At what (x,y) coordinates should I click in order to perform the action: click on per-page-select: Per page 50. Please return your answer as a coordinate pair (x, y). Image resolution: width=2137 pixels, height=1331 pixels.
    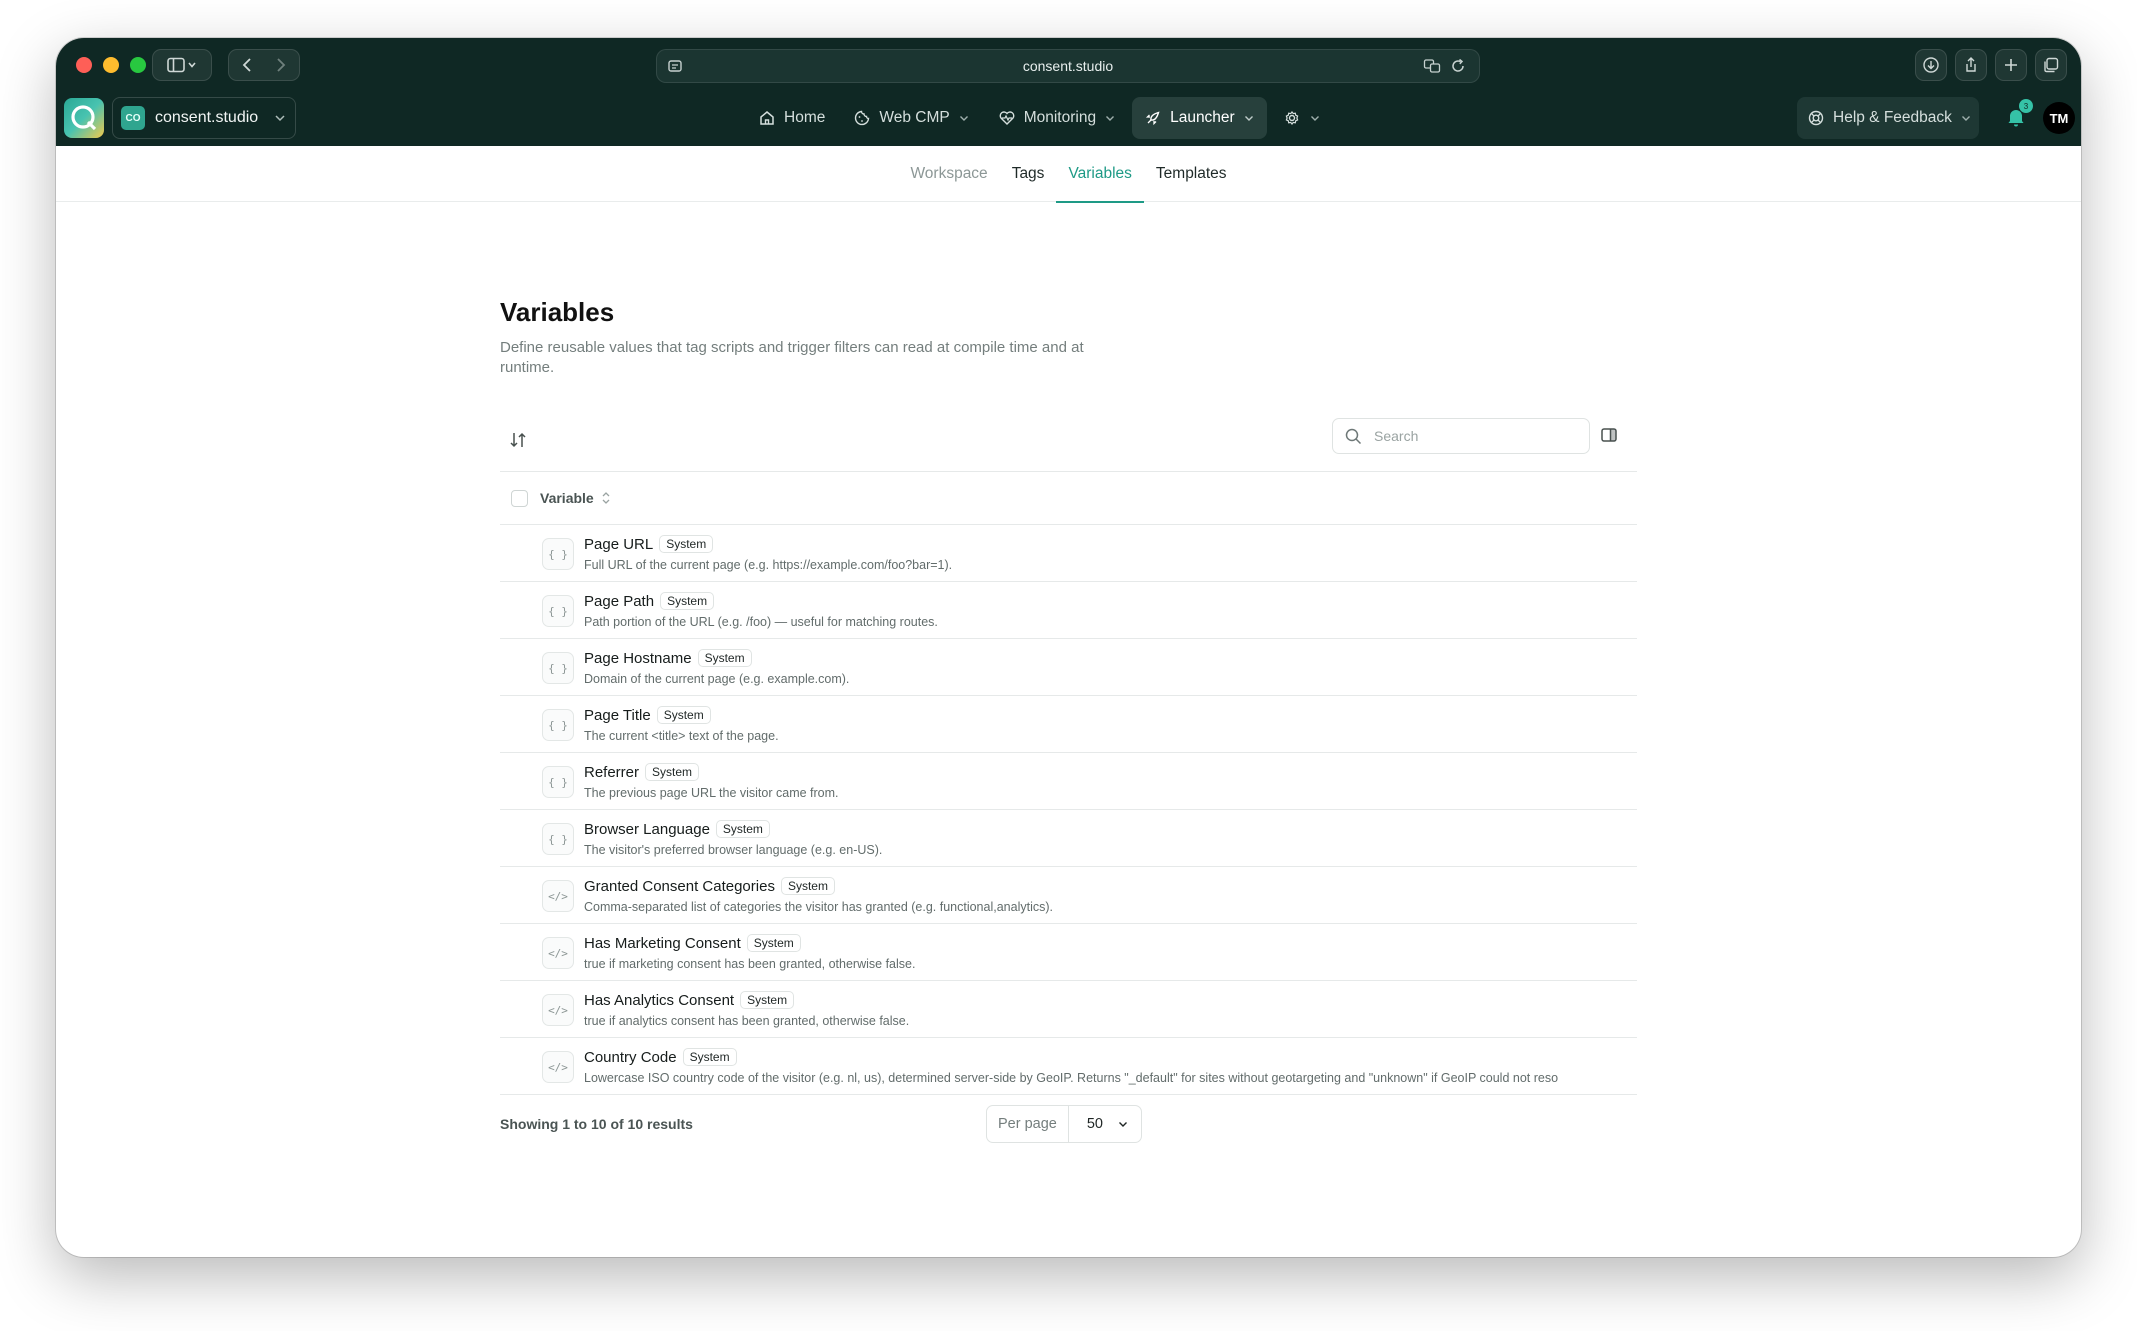
    Looking at the image, I should click on (1064, 1124).